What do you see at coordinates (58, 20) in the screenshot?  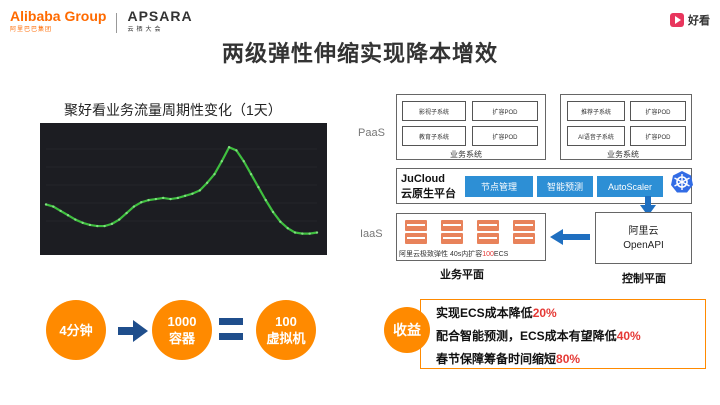 I see `alibaba-logo: Alibaba Group 阿里巴巴集团` at bounding box center [58, 20].